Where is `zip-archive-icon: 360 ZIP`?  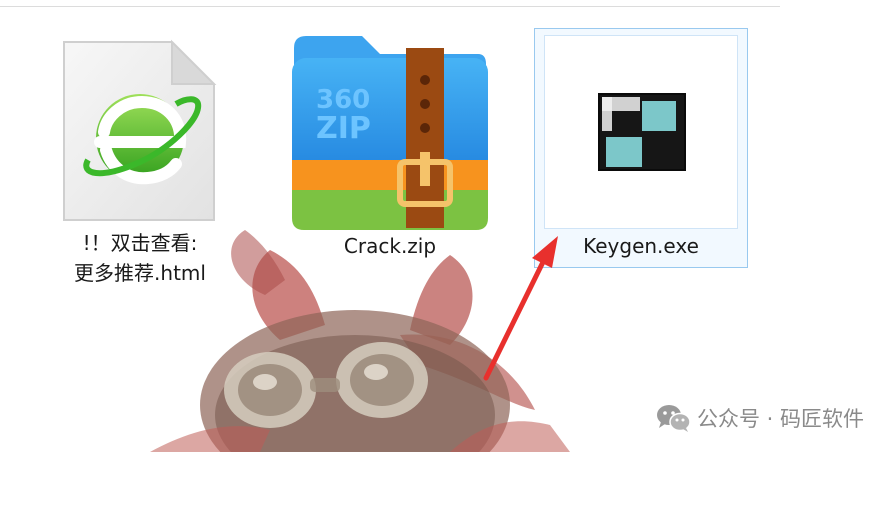 zip-archive-icon: 360 ZIP is located at coordinates (390, 133).